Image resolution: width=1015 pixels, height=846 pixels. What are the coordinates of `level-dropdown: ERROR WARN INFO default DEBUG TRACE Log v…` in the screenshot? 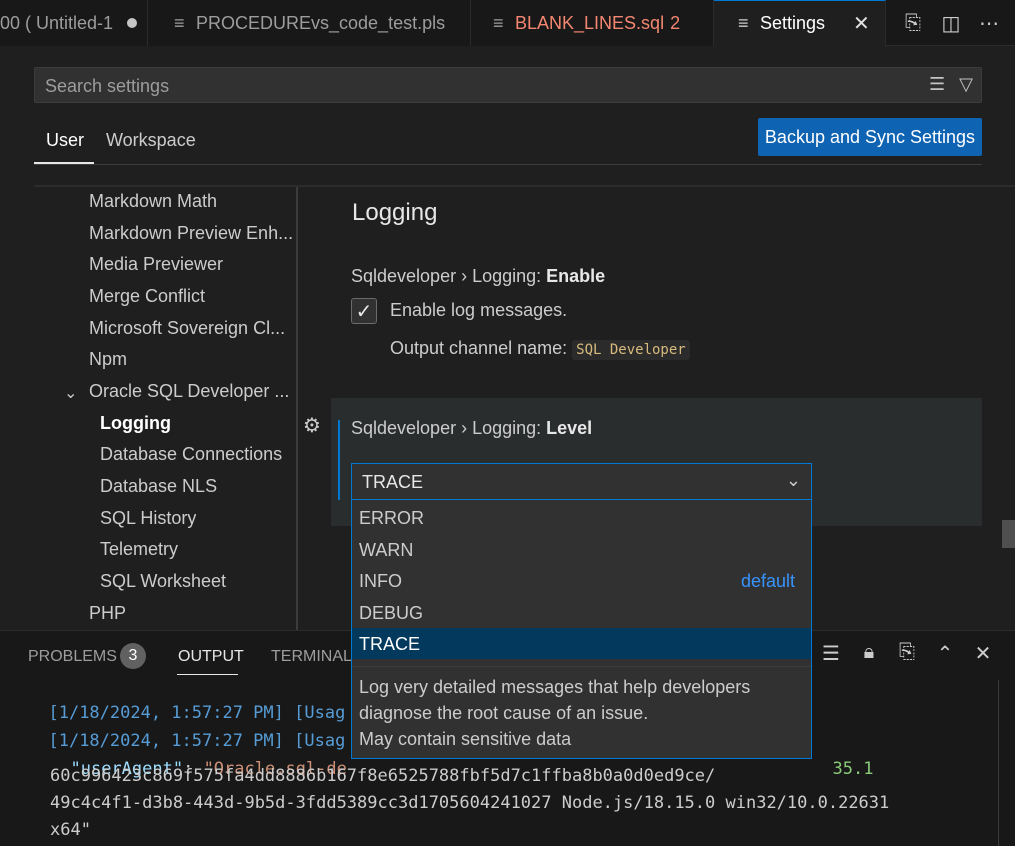 It's located at (581, 629).